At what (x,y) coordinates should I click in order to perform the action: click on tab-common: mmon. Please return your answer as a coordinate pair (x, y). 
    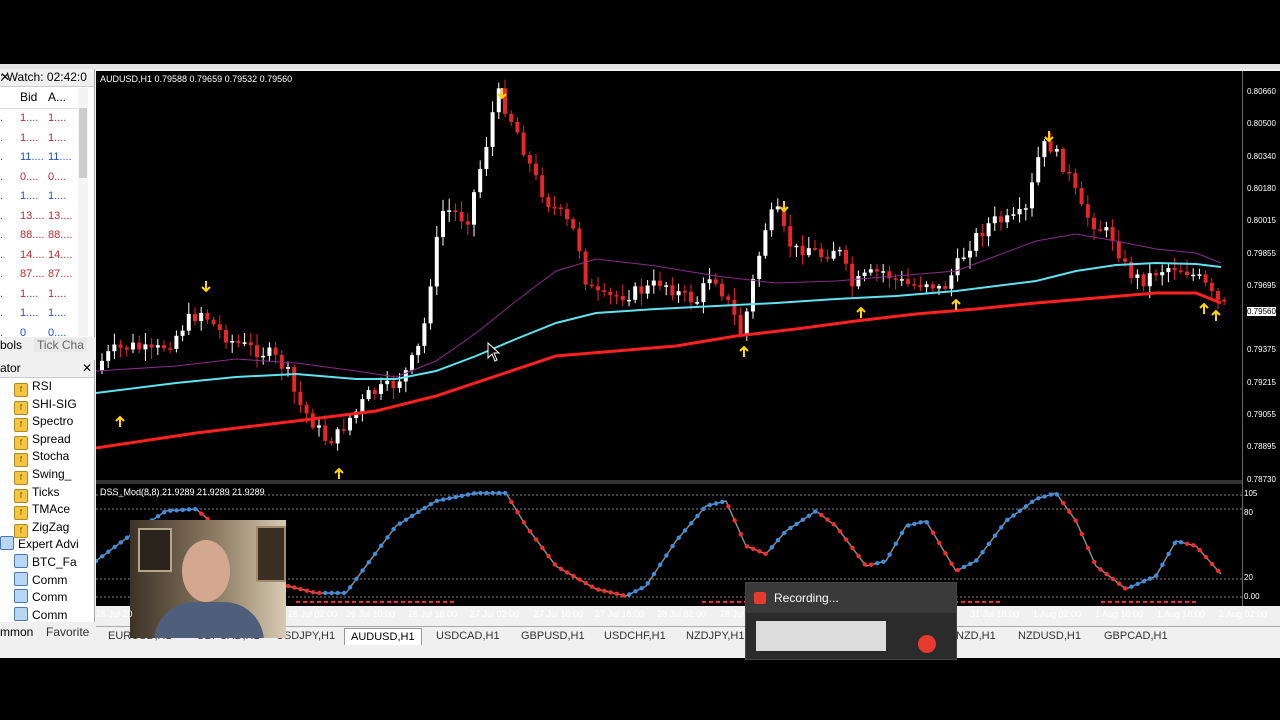
    Looking at the image, I should click on (16, 632).